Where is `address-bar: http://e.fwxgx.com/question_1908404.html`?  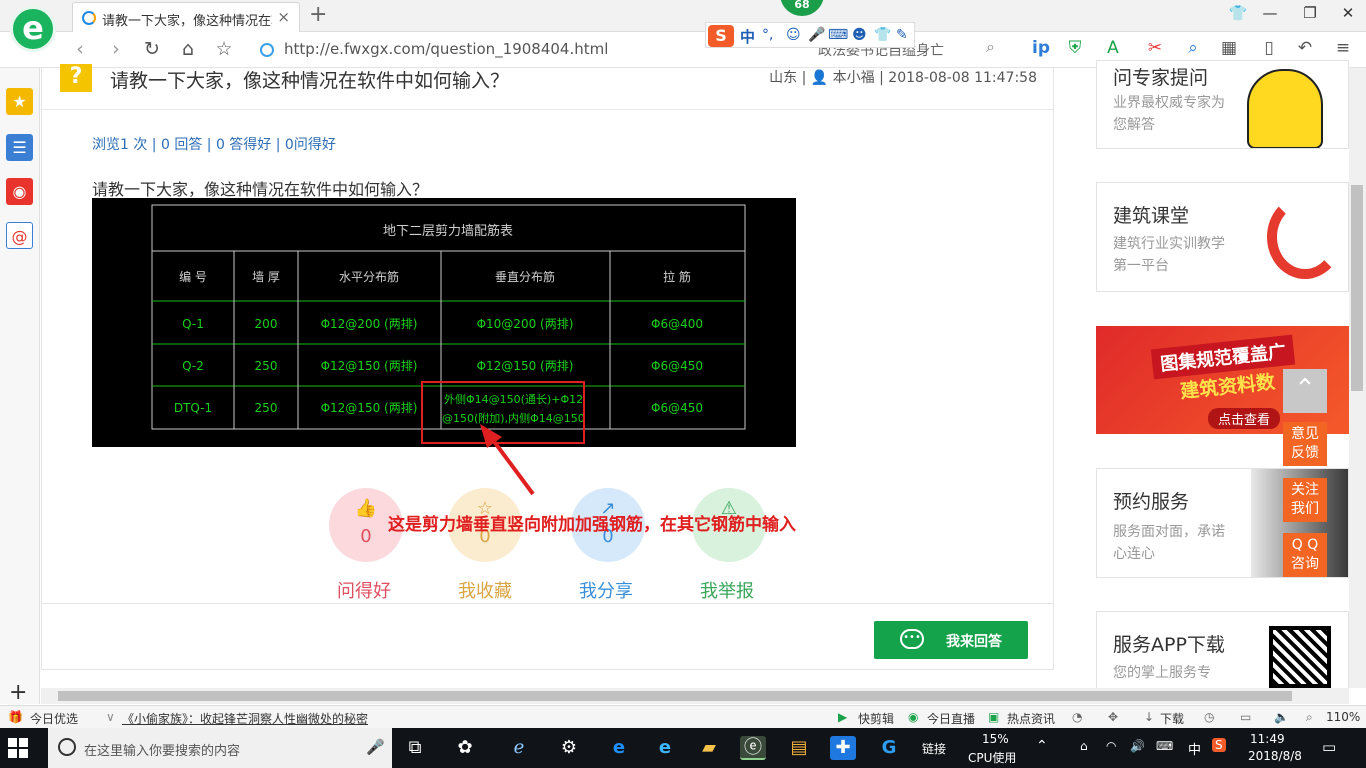 address-bar: http://e.fwxgx.com/question_1908404.html is located at coordinates (488, 50).